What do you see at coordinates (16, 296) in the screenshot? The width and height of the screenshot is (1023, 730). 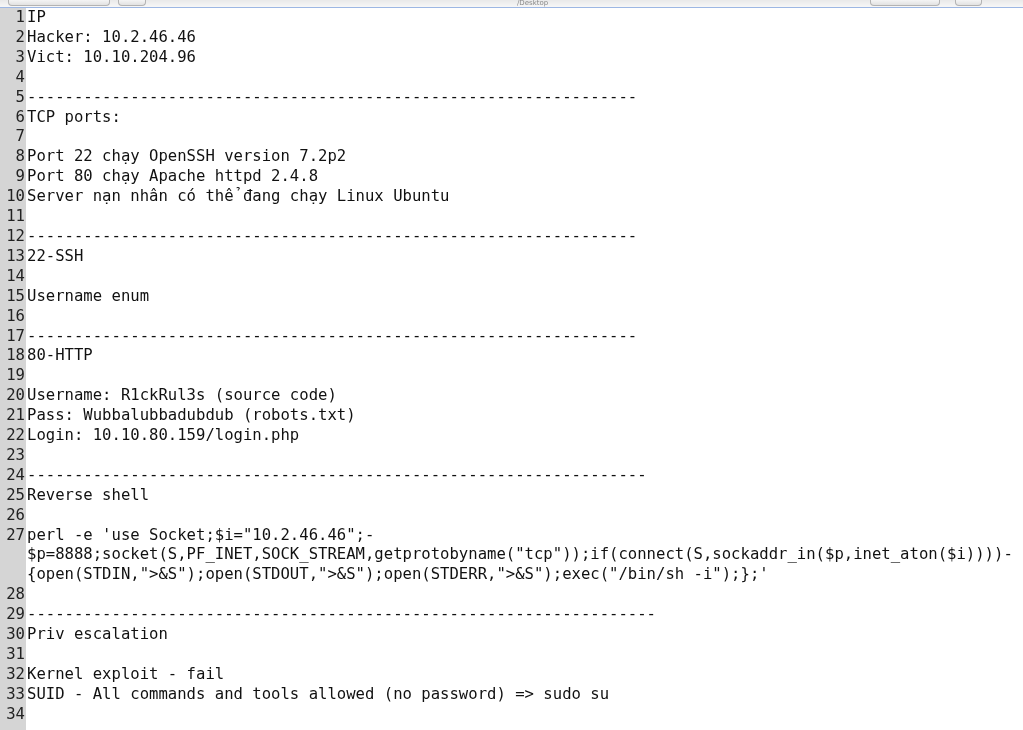 I see `line-number: 15` at bounding box center [16, 296].